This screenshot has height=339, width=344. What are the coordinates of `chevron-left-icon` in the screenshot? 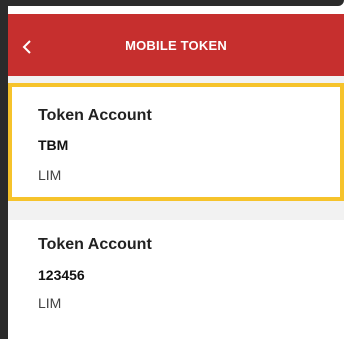 It's located at (26, 47).